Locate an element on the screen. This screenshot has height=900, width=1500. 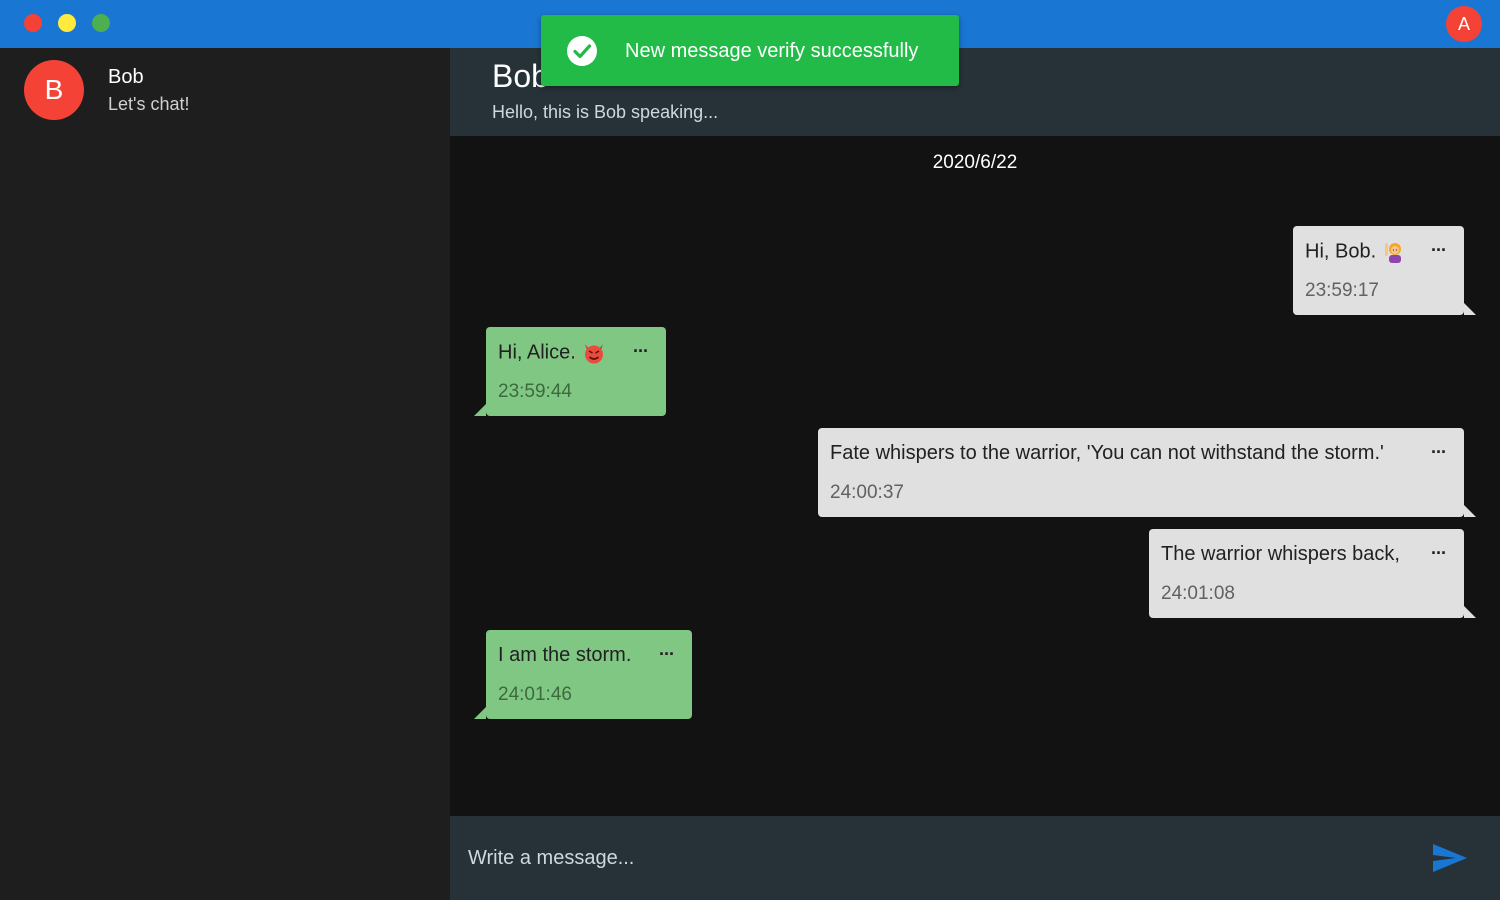
success-toast: New message verify successfully is located at coordinates (750, 50).